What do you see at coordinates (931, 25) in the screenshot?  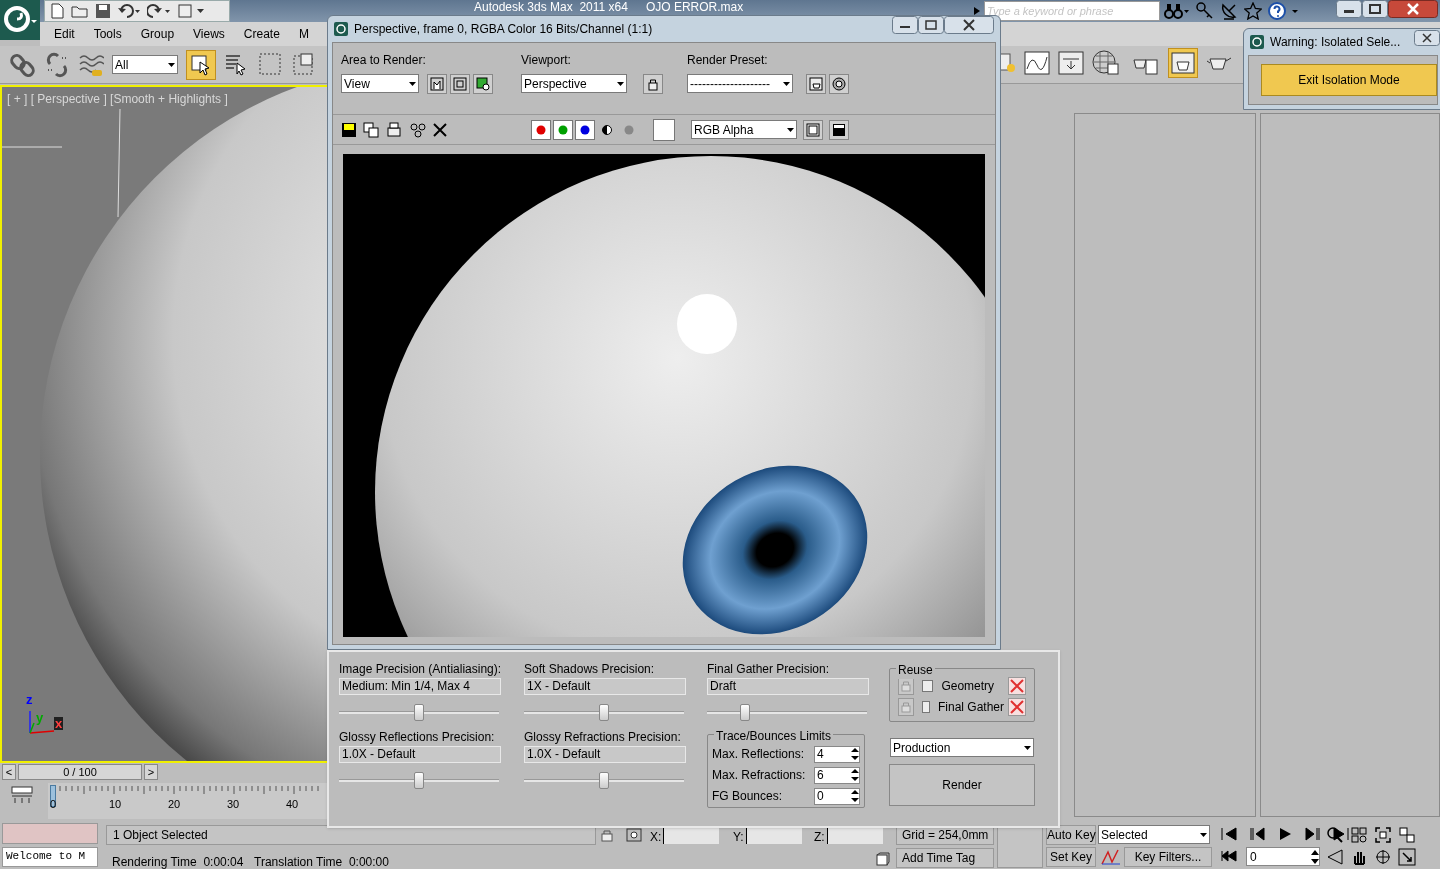 I see `maximize-icon` at bounding box center [931, 25].